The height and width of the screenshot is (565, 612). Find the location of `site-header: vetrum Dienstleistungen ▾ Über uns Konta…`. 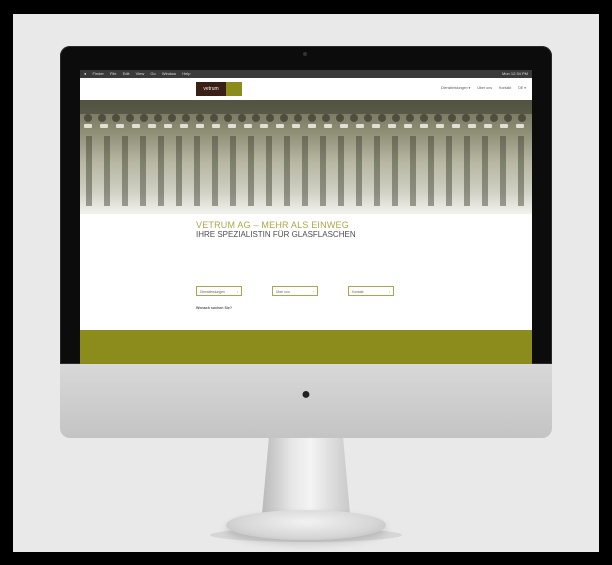

site-header: vetrum Dienstleistungen ▾ Über uns Konta… is located at coordinates (306, 89).